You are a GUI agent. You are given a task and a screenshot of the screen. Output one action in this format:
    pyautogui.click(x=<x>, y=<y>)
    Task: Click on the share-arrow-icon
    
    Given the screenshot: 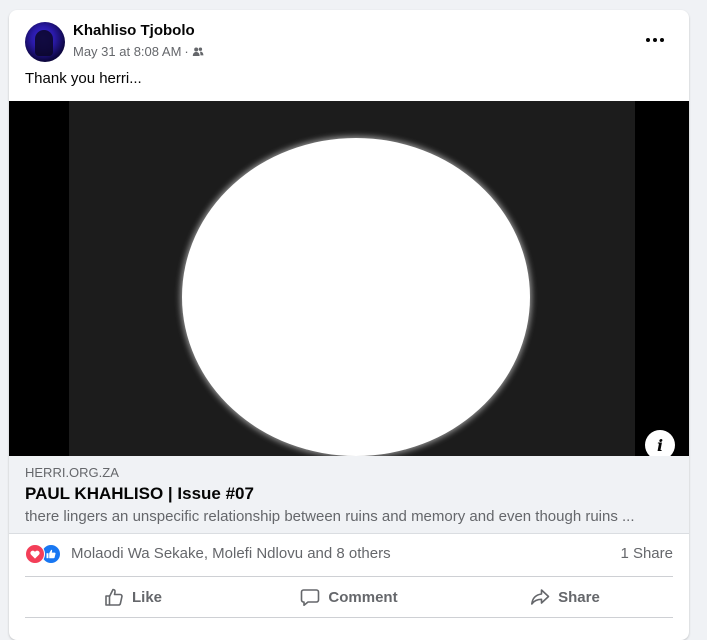 What is the action you would take?
    pyautogui.click(x=540, y=597)
    